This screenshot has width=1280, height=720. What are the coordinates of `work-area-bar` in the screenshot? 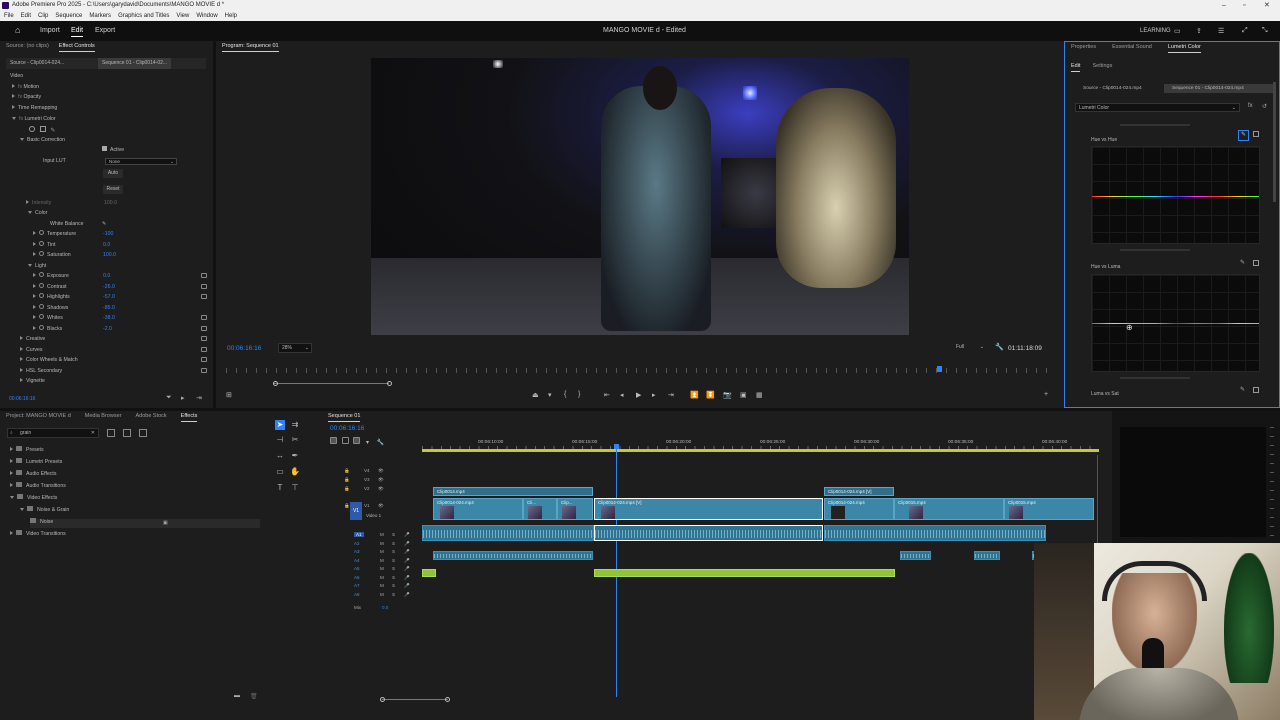 It's located at (760, 450).